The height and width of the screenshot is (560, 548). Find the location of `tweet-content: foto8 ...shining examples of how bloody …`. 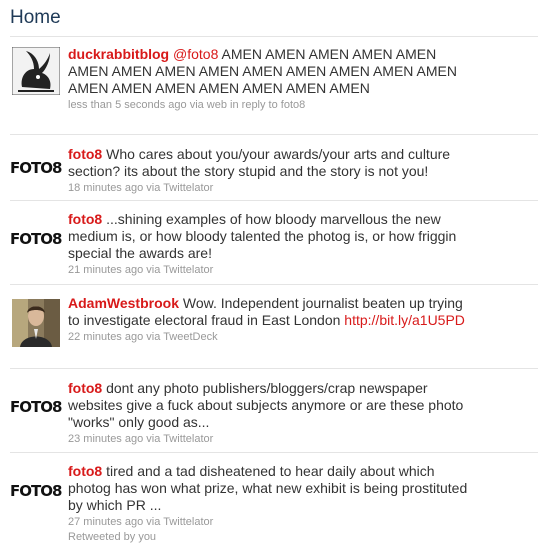

tweet-content: foto8 ...shining examples of how bloody … is located at coordinates (273, 236).